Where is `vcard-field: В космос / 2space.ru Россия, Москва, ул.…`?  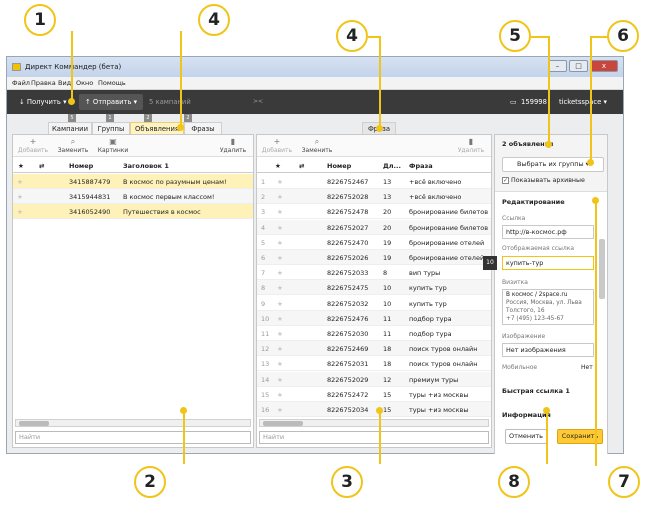 vcard-field: В космос / 2space.ru Россия, Москва, ул.… is located at coordinates (548, 307).